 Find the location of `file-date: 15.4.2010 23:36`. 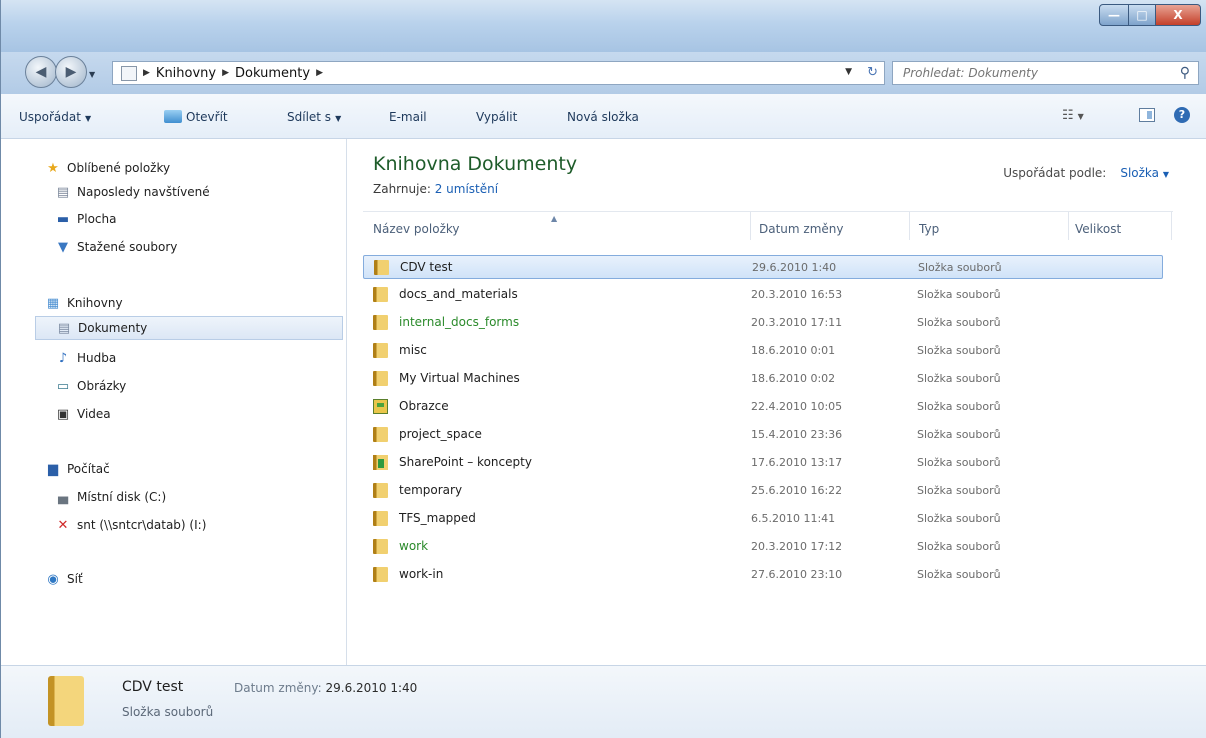

file-date: 15.4.2010 23:36 is located at coordinates (797, 434).